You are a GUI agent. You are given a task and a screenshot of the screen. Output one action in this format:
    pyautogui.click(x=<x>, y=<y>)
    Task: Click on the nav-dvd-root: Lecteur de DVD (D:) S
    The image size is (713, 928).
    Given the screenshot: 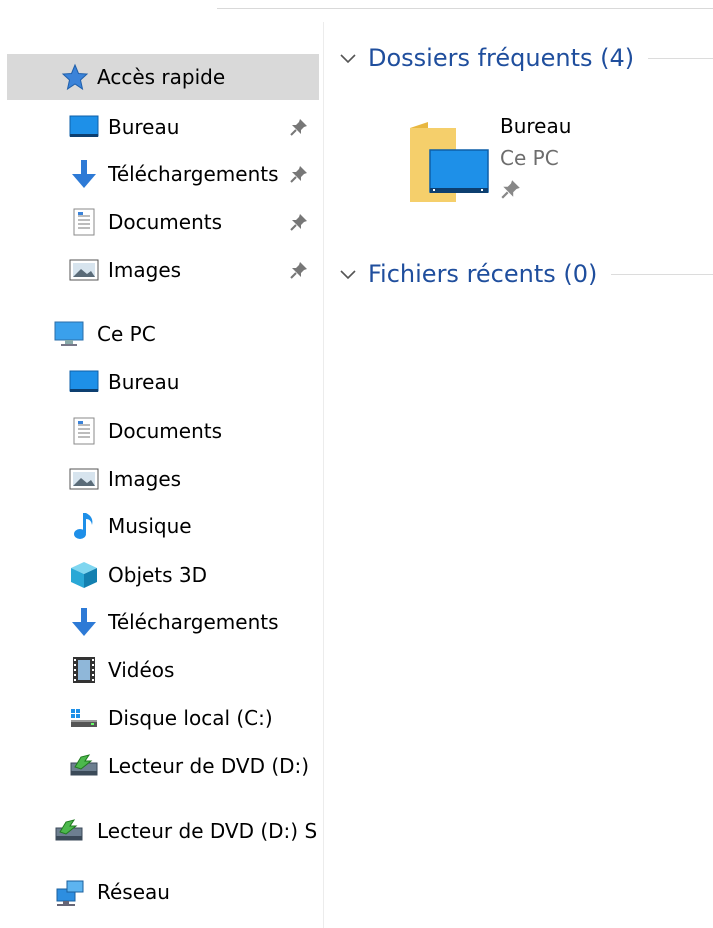 What is the action you would take?
    pyautogui.click(x=163, y=831)
    